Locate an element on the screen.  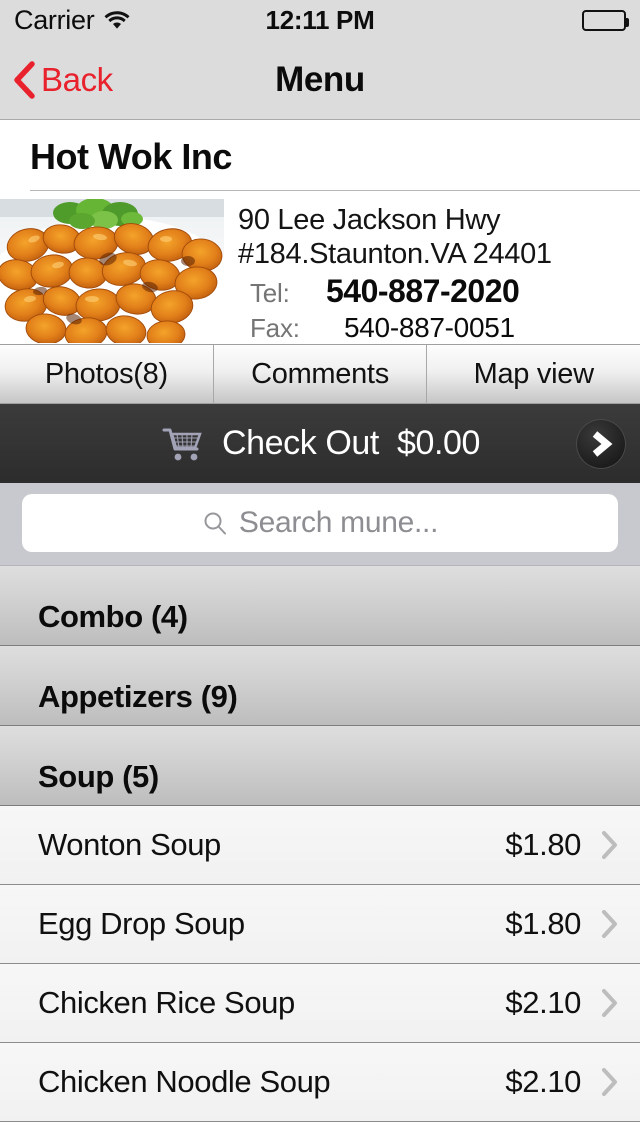
carrier-label: Carrier is located at coordinates (54, 19).